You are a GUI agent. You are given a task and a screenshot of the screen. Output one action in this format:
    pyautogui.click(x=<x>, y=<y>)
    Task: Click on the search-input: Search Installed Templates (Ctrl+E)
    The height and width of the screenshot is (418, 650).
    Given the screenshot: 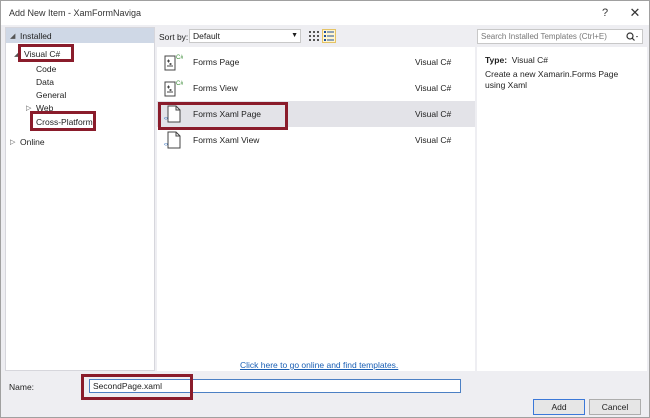 What is the action you would take?
    pyautogui.click(x=560, y=36)
    